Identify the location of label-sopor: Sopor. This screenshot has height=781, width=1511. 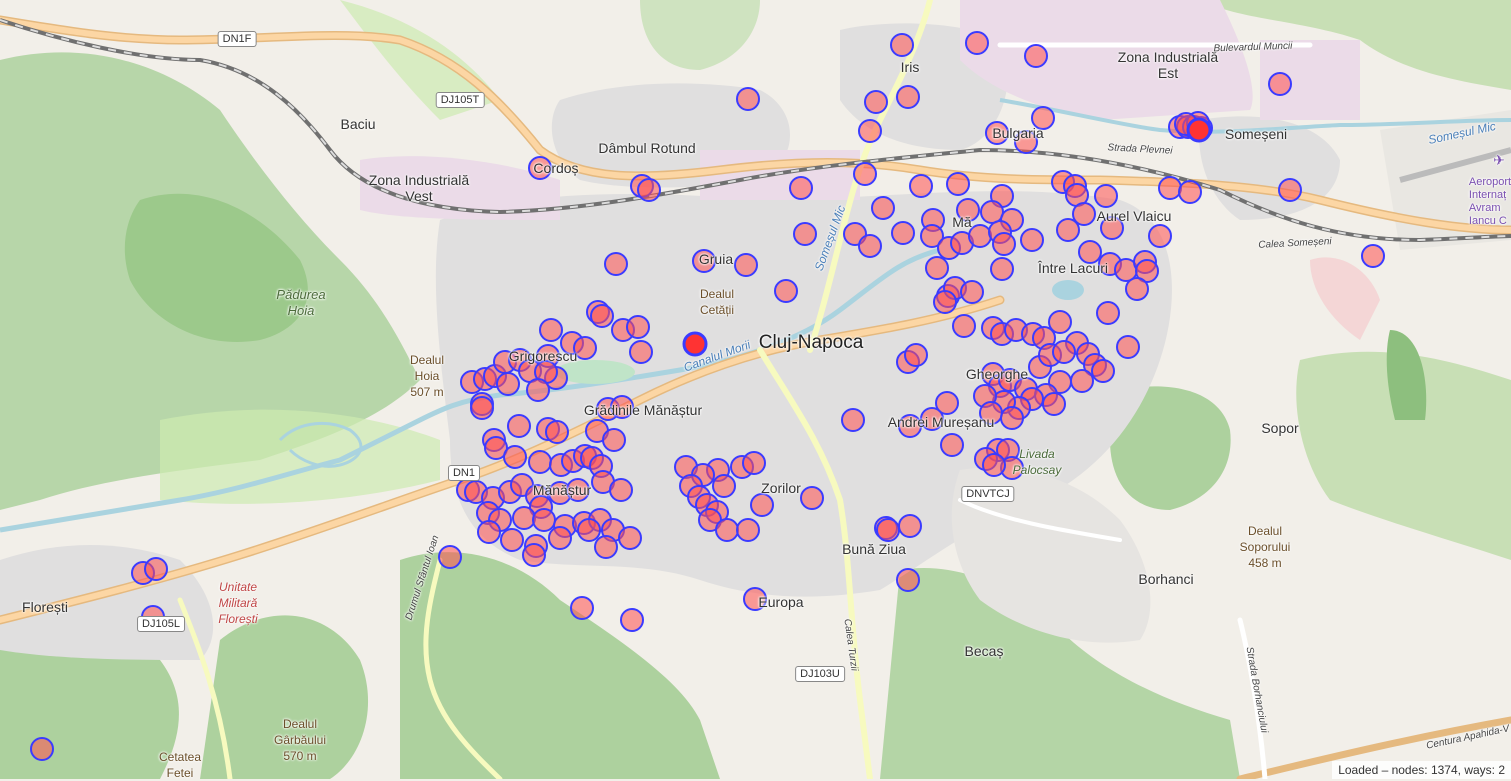
(1280, 428).